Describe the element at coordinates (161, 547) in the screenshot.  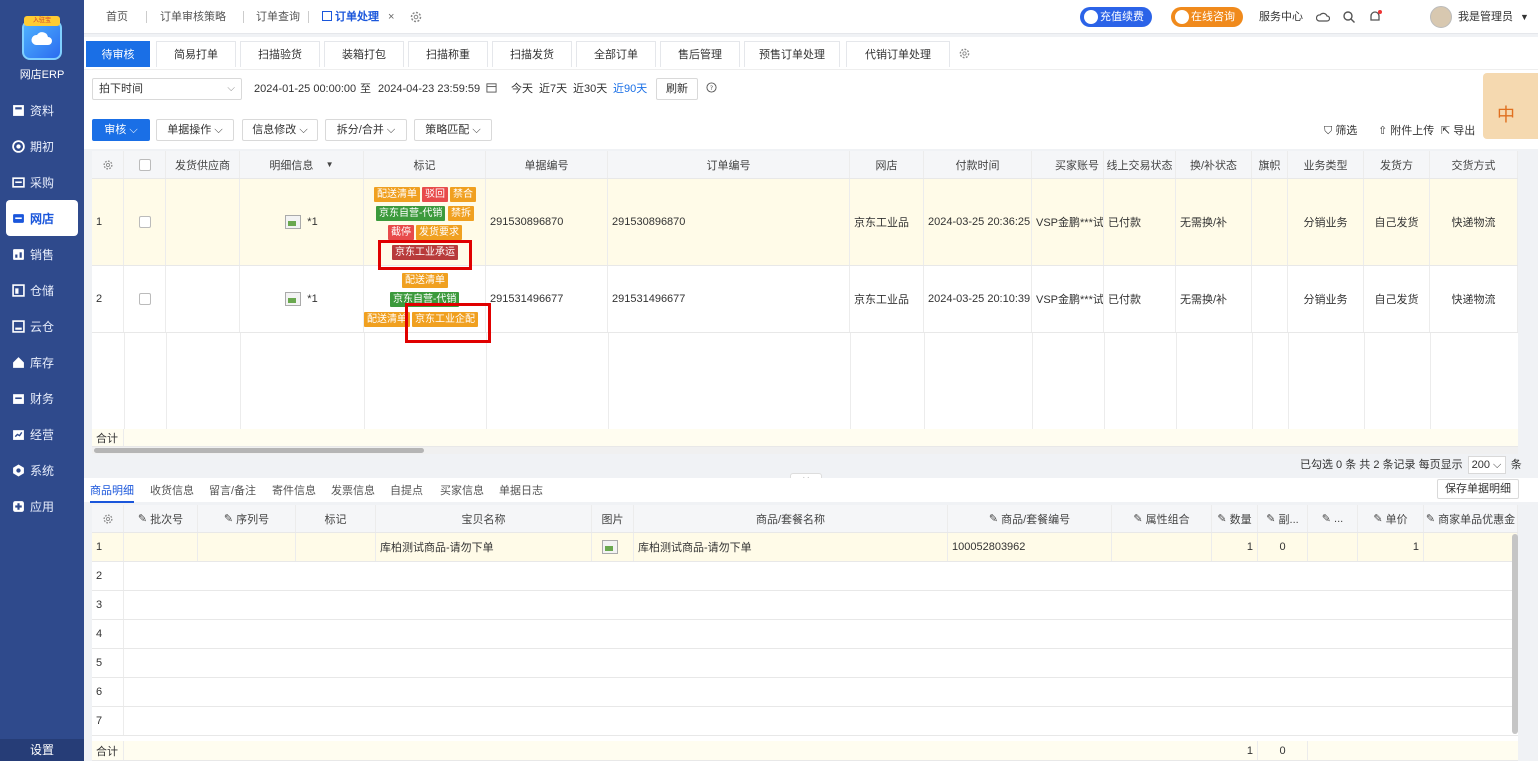
I see `cell-batch-no` at that location.